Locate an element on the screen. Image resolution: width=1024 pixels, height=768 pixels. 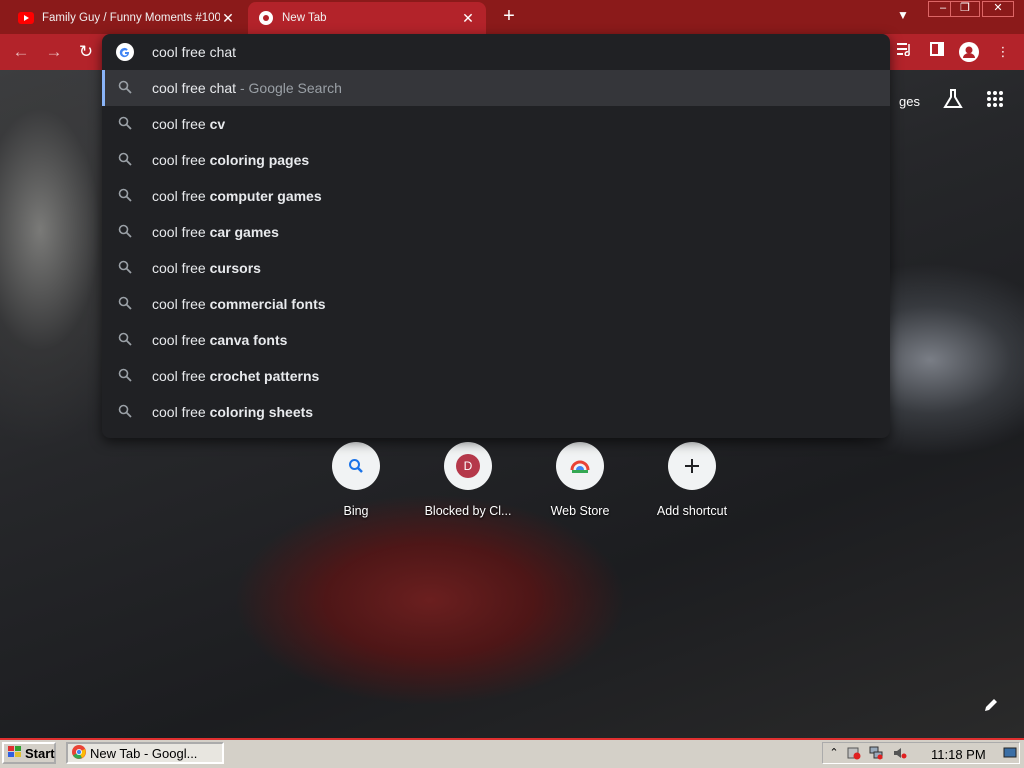
labs-flask-icon is located at coordinates (953, 101).